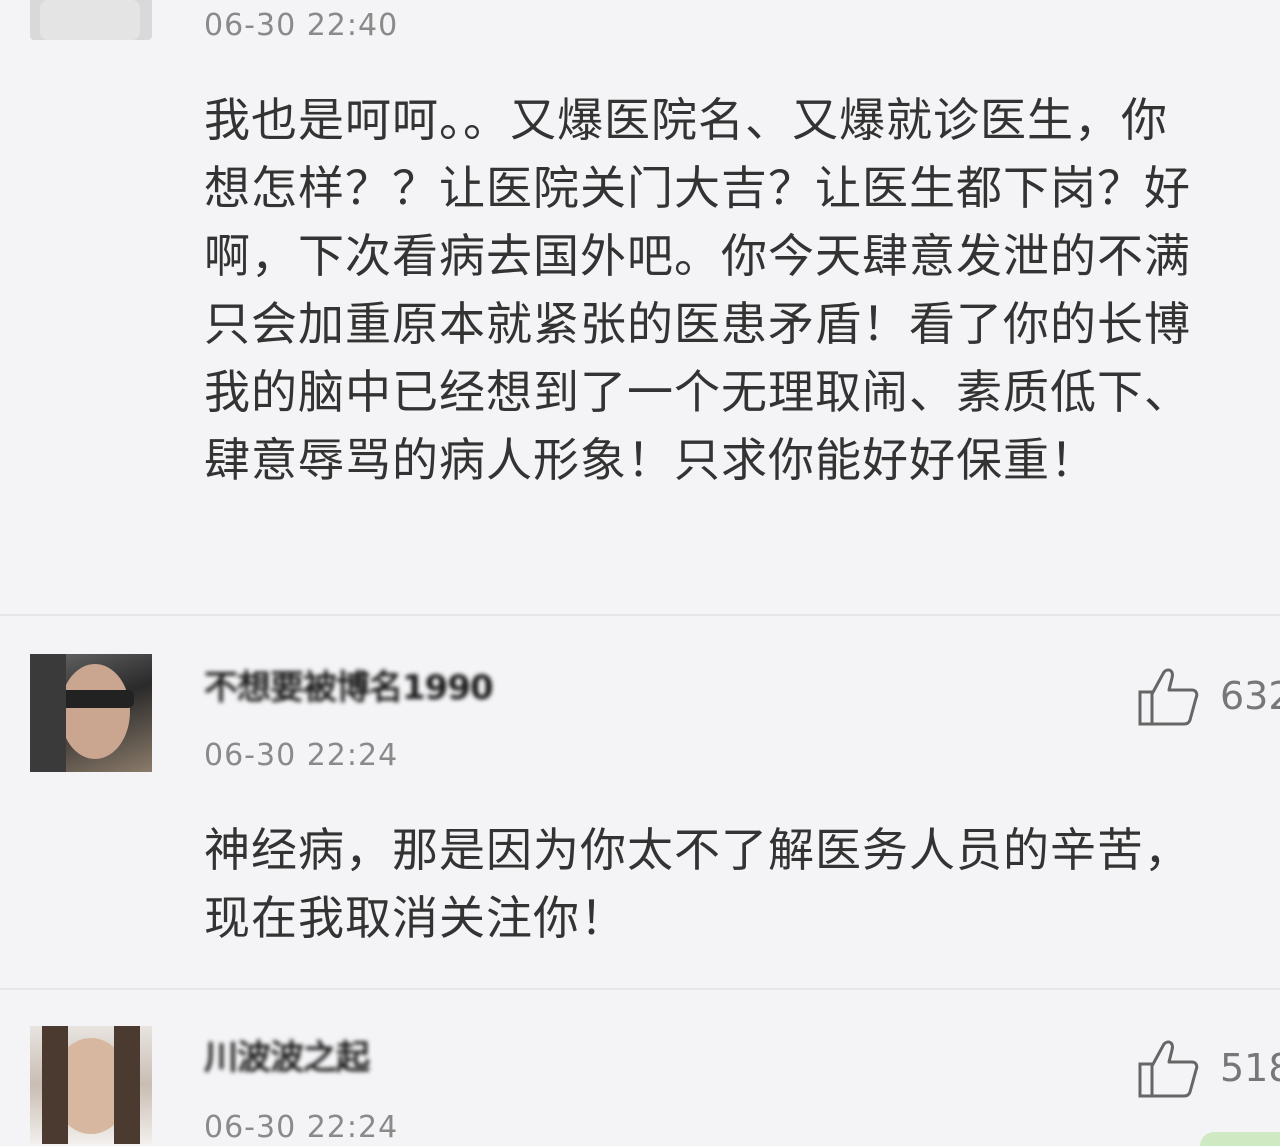 The height and width of the screenshot is (1146, 1280). Describe the element at coordinates (1250, 1068) in the screenshot. I see `like-count: 518` at that location.